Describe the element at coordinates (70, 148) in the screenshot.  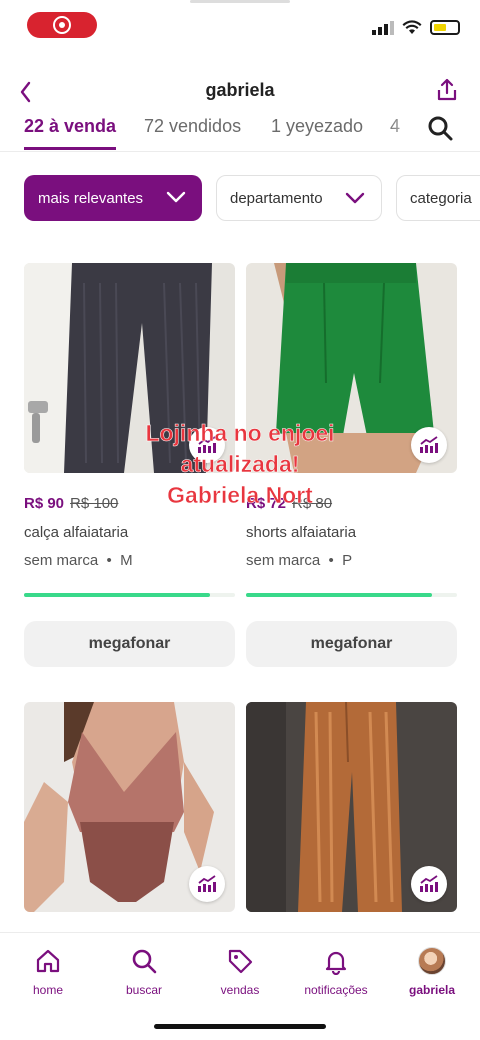
I see `active-tab-indicator` at that location.